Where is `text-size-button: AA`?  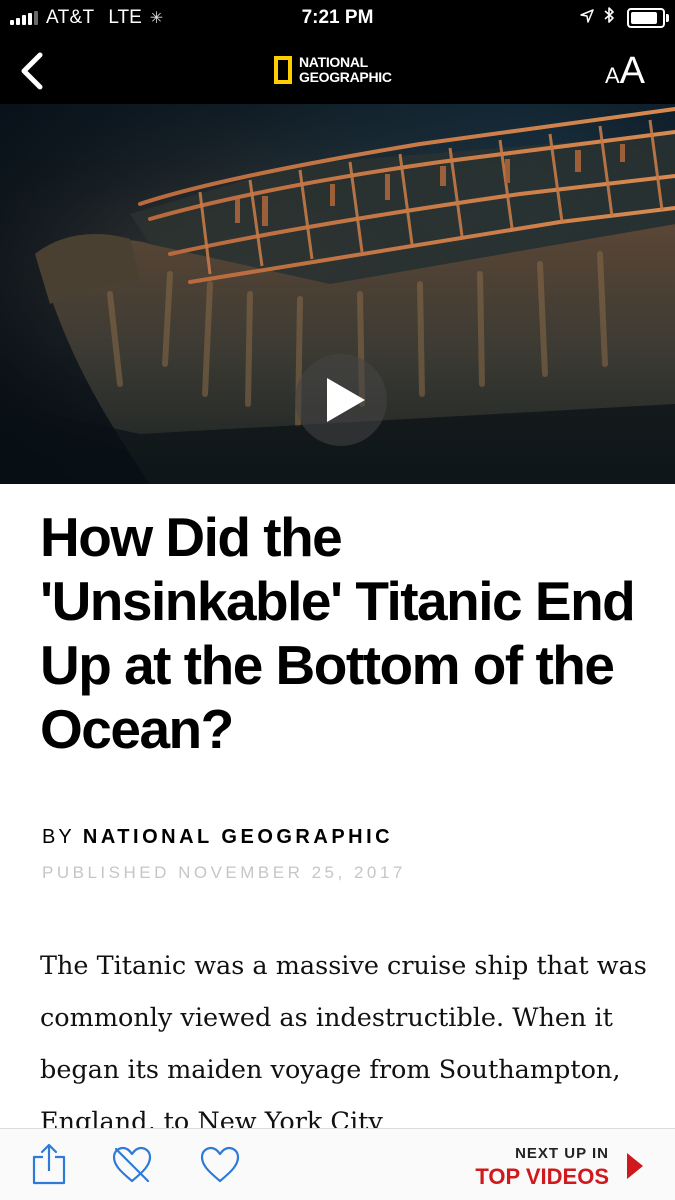
text-size-button: AA is located at coordinates (625, 71).